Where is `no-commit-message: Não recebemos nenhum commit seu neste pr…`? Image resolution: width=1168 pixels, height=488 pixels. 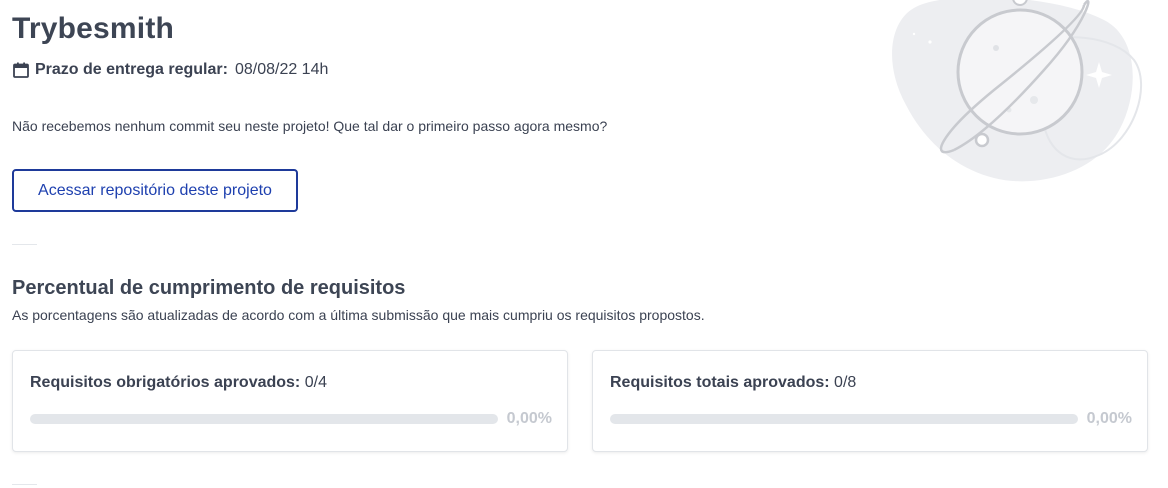
no-commit-message: Não recebemos nenhum commit seu neste pr… is located at coordinates (310, 126).